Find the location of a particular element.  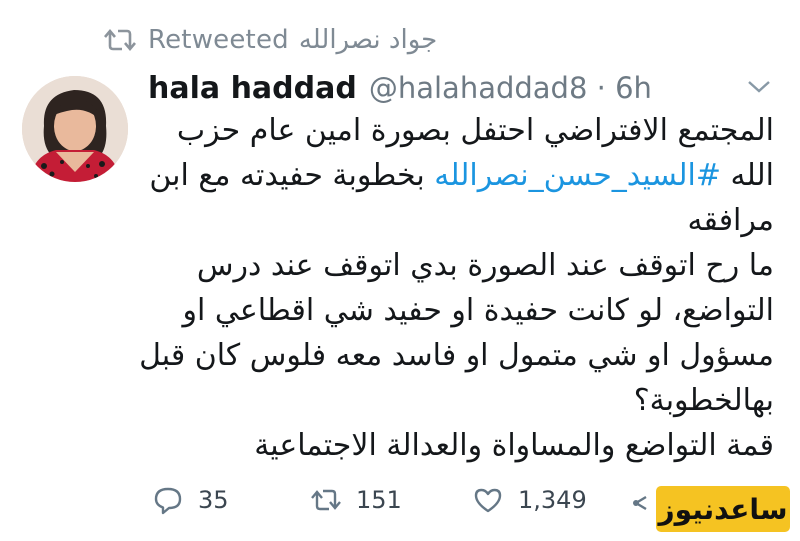

heart-icon is located at coordinates (488, 500).